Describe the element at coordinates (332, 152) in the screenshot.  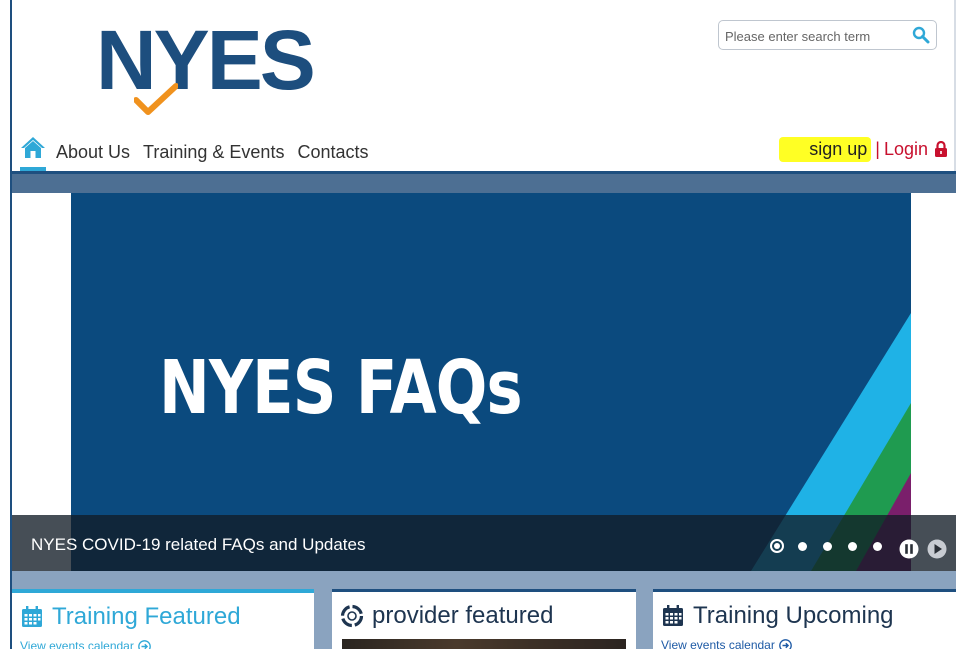
I see `nav-item-contacts: Contacts` at that location.